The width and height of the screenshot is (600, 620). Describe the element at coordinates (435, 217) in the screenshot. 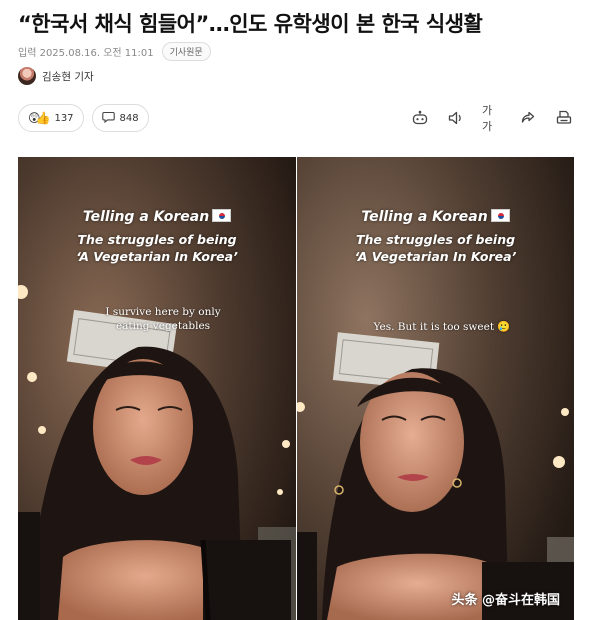

I see `video-caption-title-right: Telling a Korean` at that location.